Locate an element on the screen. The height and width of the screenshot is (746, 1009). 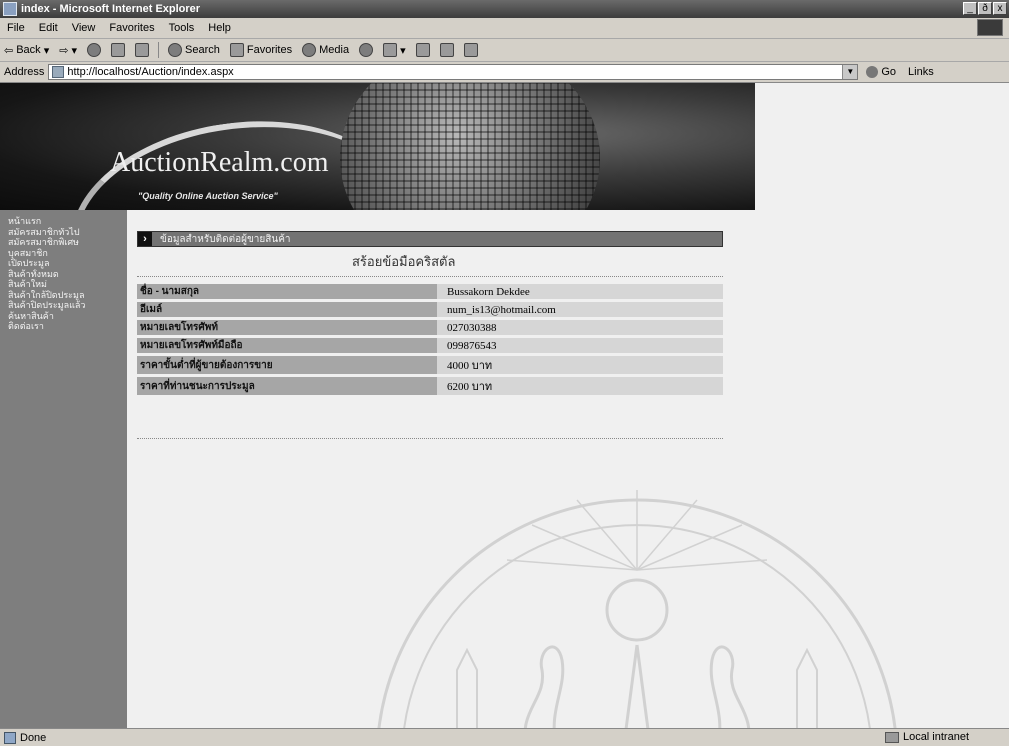
globe-graphic is located at coordinates (470, 146).